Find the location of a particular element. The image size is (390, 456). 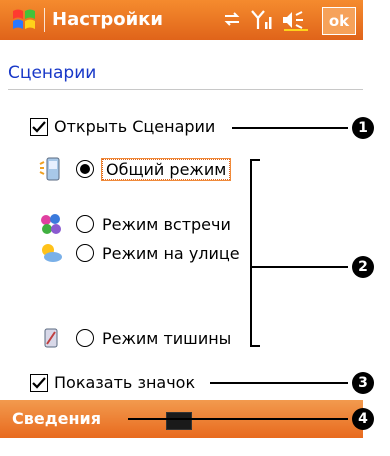

app-title: Настройки is located at coordinates (108, 19).